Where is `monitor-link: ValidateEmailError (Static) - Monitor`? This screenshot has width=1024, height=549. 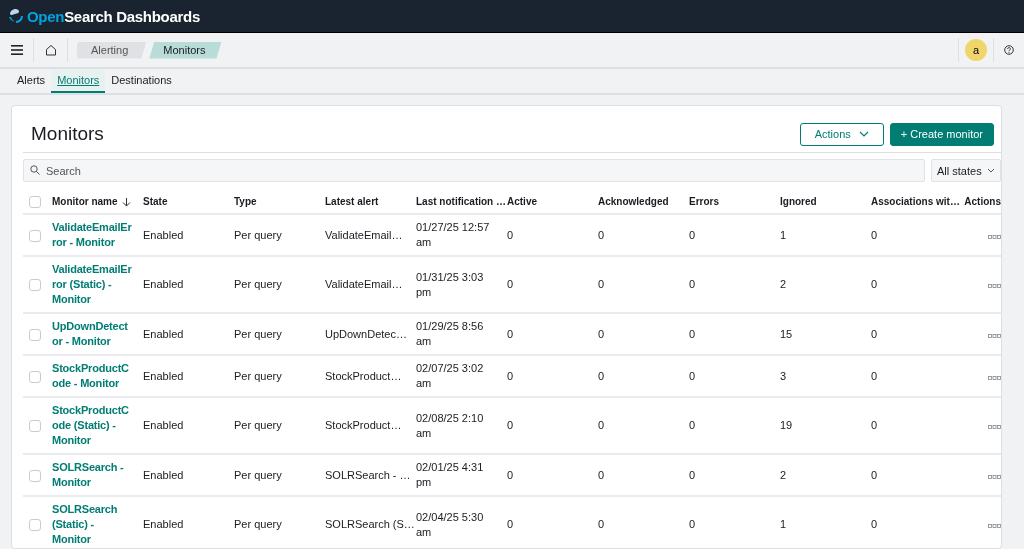 monitor-link: ValidateEmailError (Static) - Monitor is located at coordinates (93, 284).